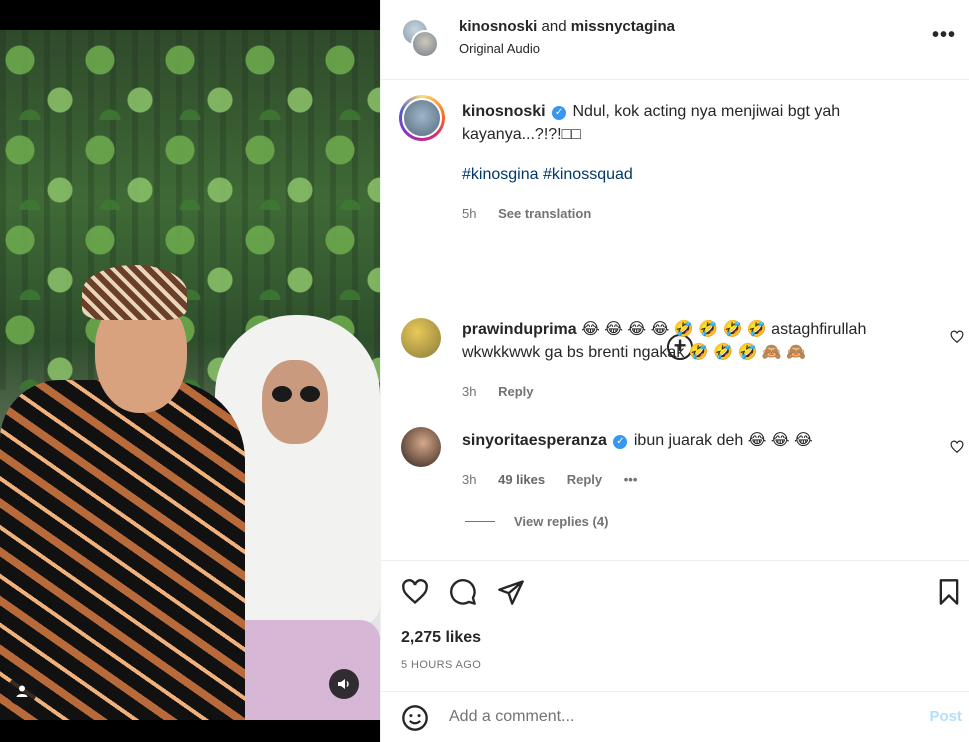 The image size is (969, 742). What do you see at coordinates (415, 718) in the screenshot?
I see `emoji-icon` at bounding box center [415, 718].